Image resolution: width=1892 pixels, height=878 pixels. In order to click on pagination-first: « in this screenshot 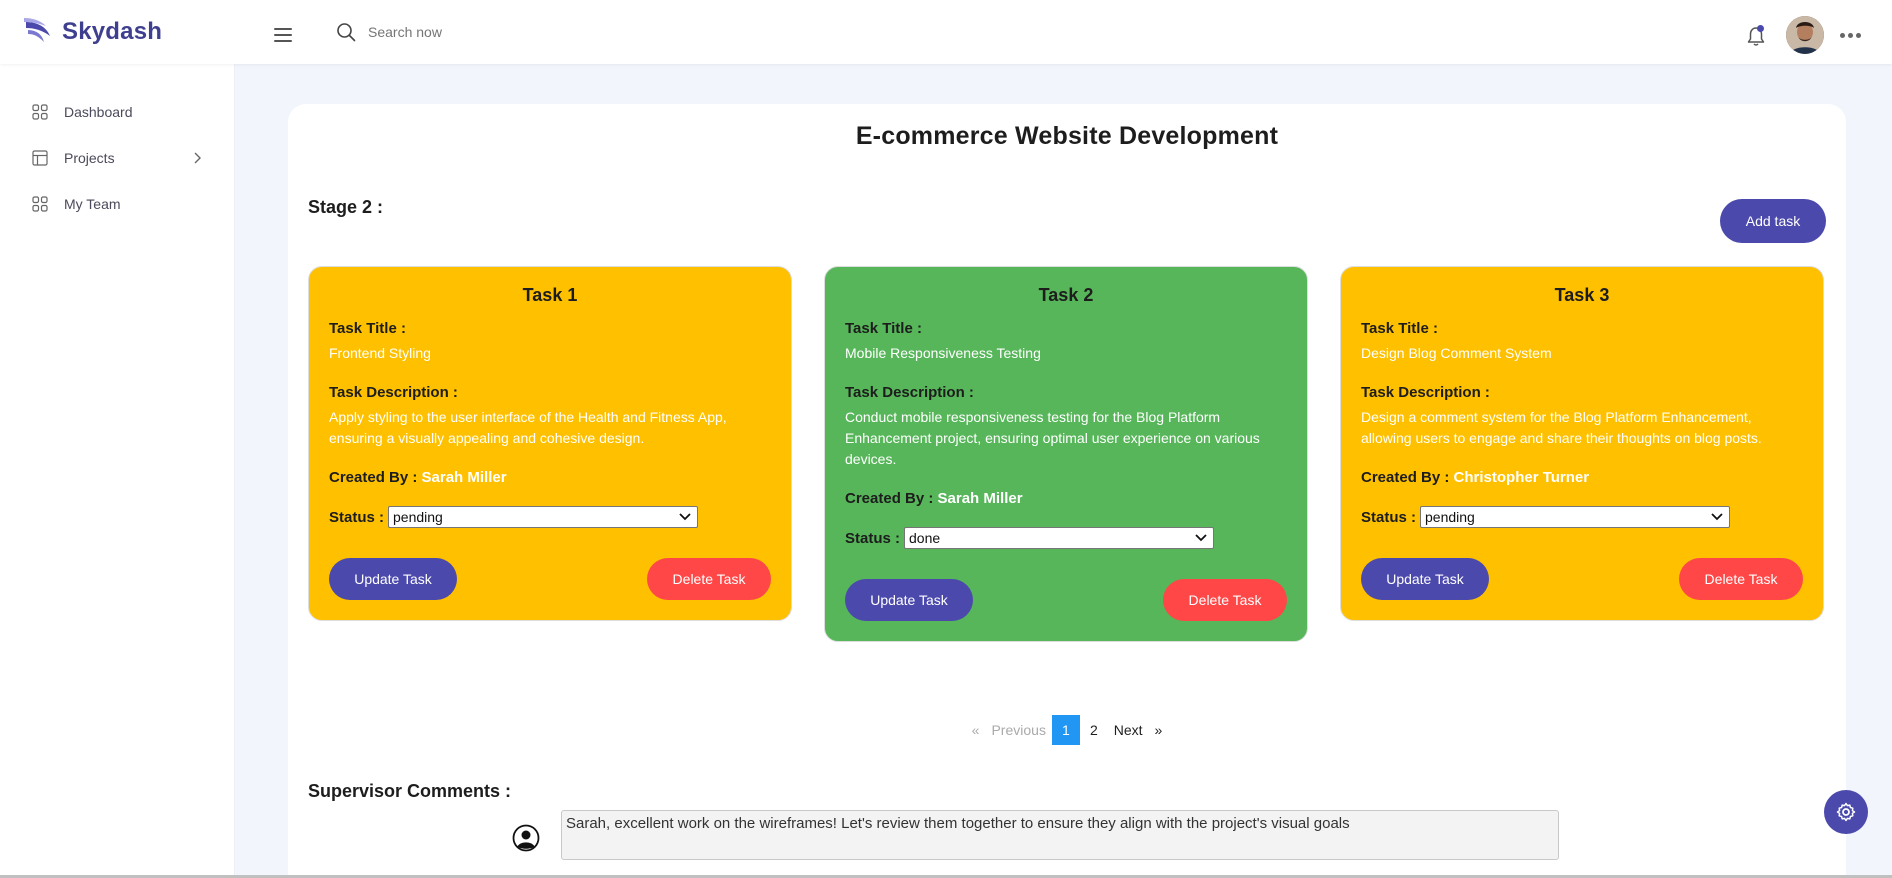, I will do `click(976, 730)`.